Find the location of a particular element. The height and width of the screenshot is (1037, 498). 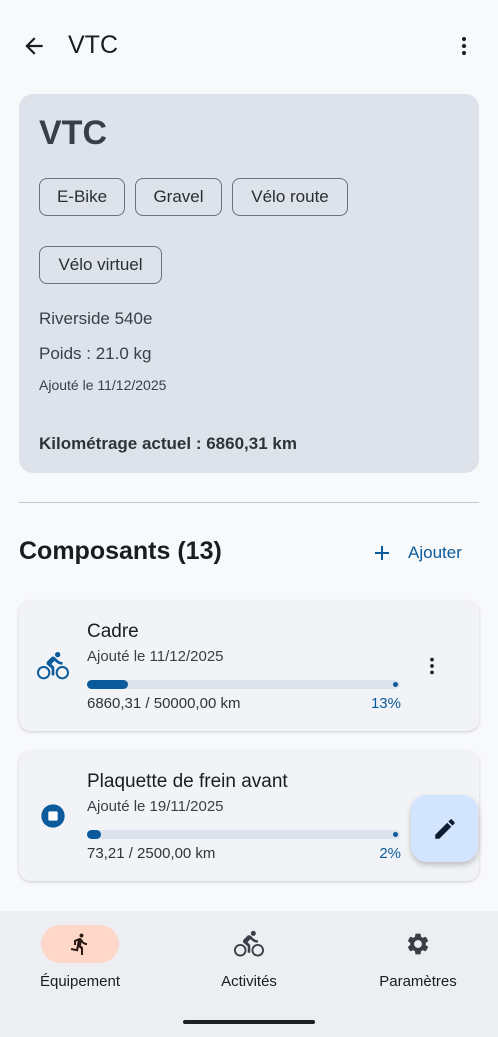

nav-item-equipement: Équipement is located at coordinates (80, 957).